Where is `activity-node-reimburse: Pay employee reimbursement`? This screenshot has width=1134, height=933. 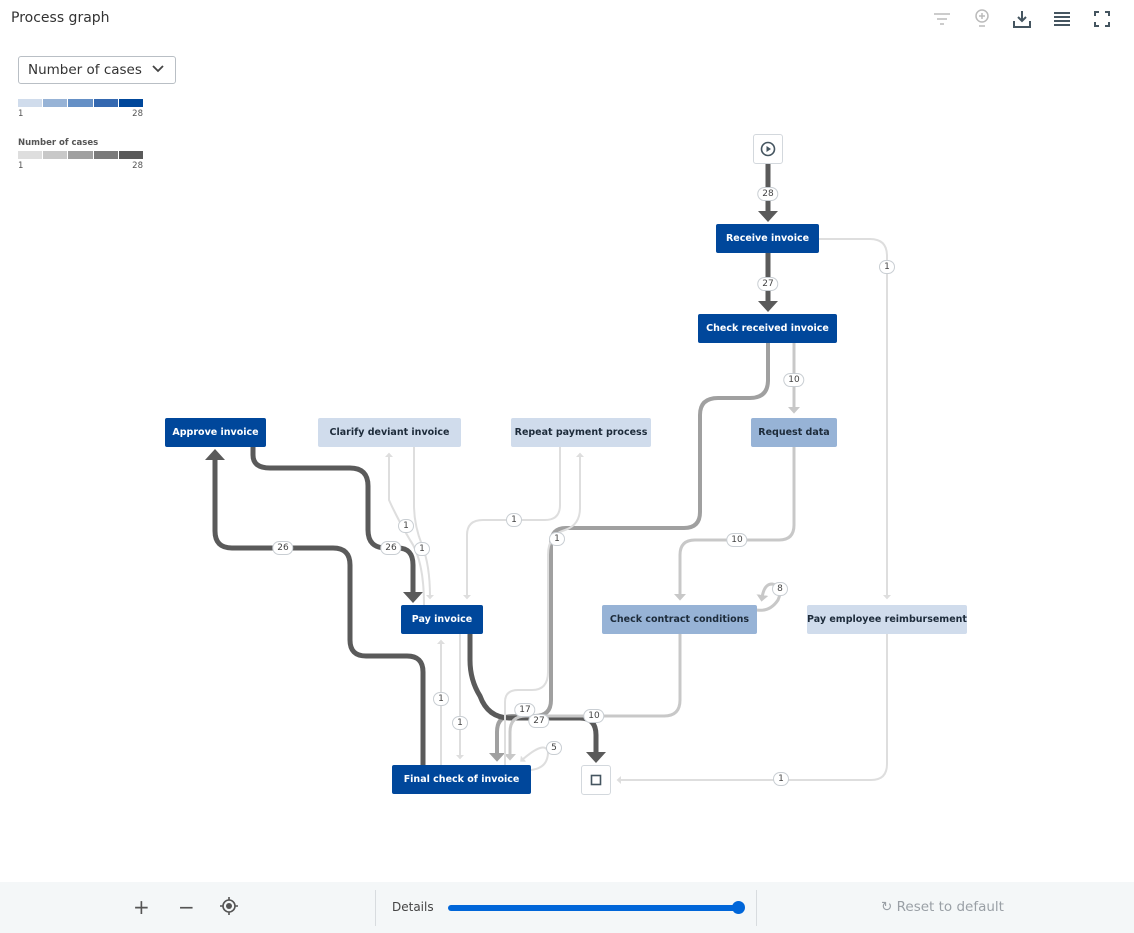 activity-node-reimburse: Pay employee reimbursement is located at coordinates (887, 619).